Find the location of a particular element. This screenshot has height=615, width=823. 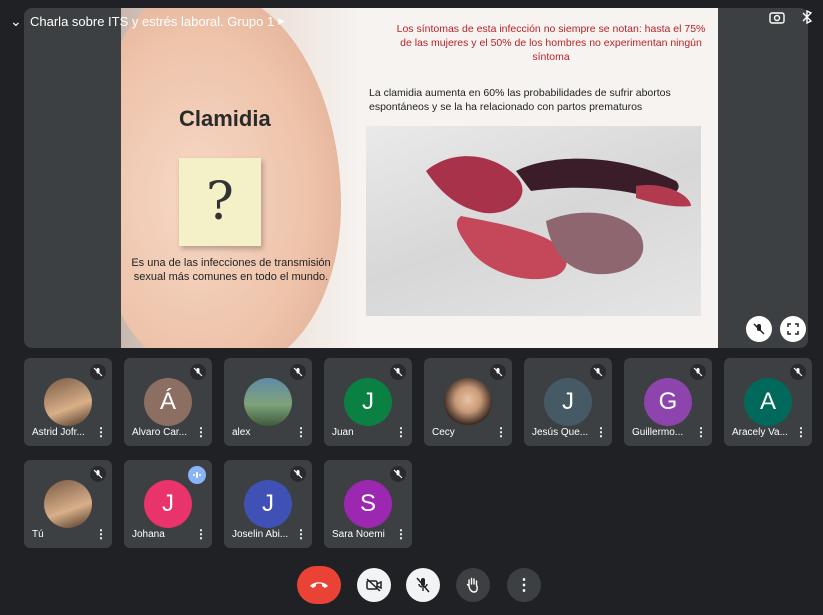

avatar: G is located at coordinates (668, 402).